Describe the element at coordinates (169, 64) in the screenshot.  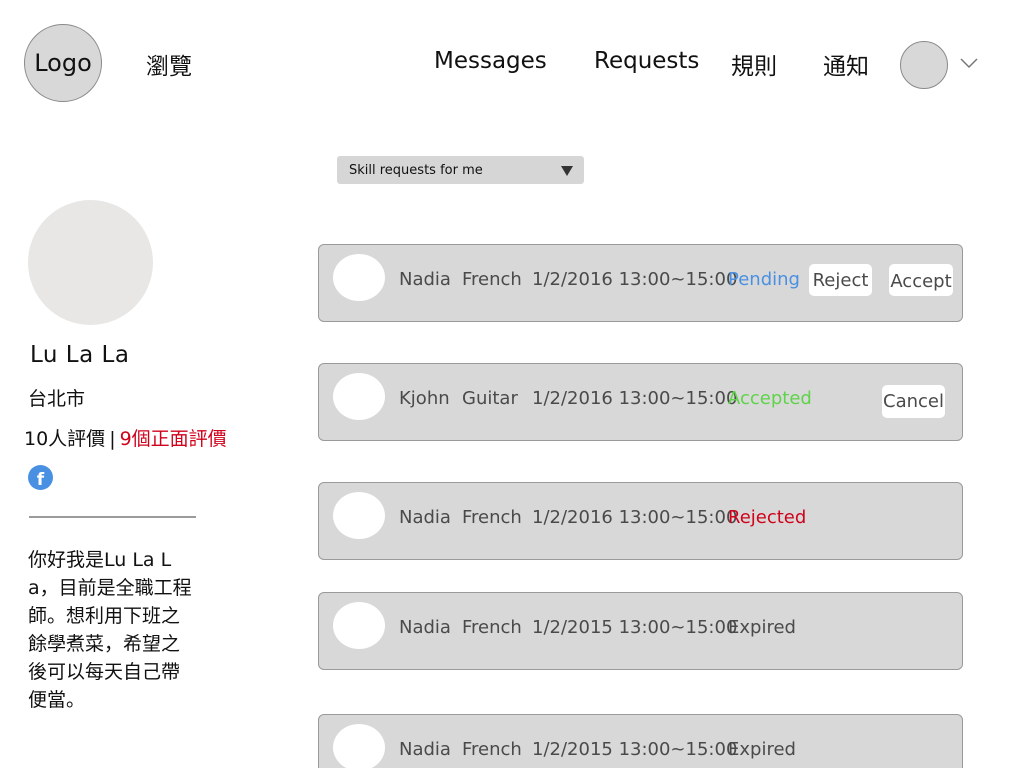
I see `nav-browse: 瀏覽` at that location.